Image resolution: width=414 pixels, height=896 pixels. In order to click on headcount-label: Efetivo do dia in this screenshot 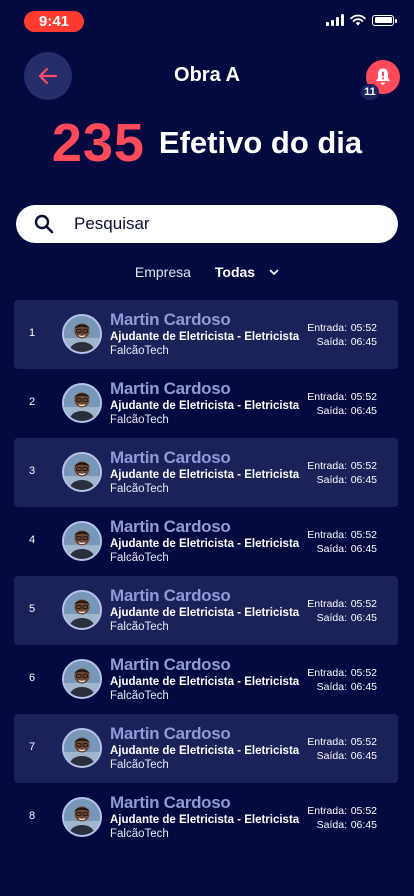, I will do `click(260, 142)`.